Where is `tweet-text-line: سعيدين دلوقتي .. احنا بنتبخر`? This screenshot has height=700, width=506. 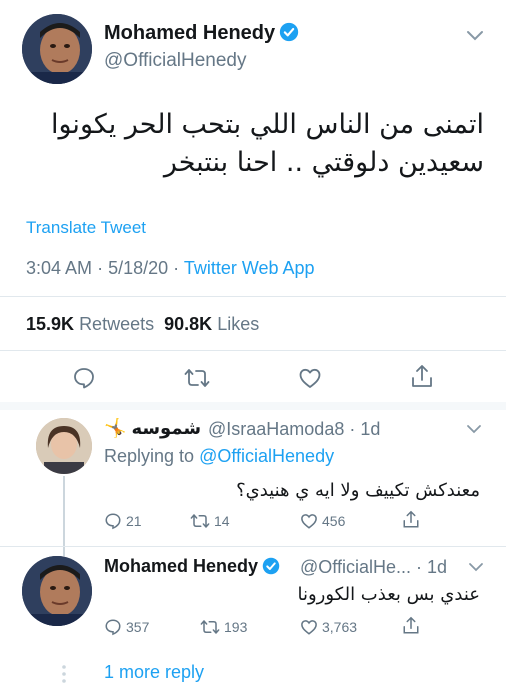 tweet-text-line: سعيدين دلوقتي .. احنا بنتبخر is located at coordinates (323, 162).